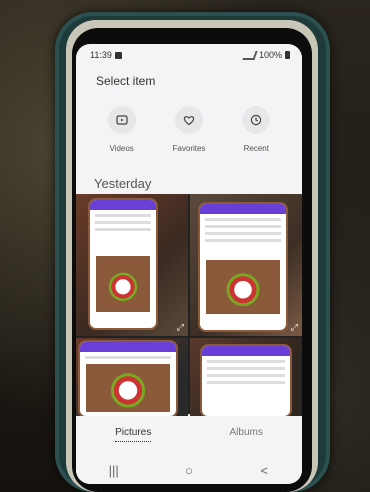  What do you see at coordinates (122, 156) in the screenshot?
I see `quick-action-videos: Videos` at bounding box center [122, 156].